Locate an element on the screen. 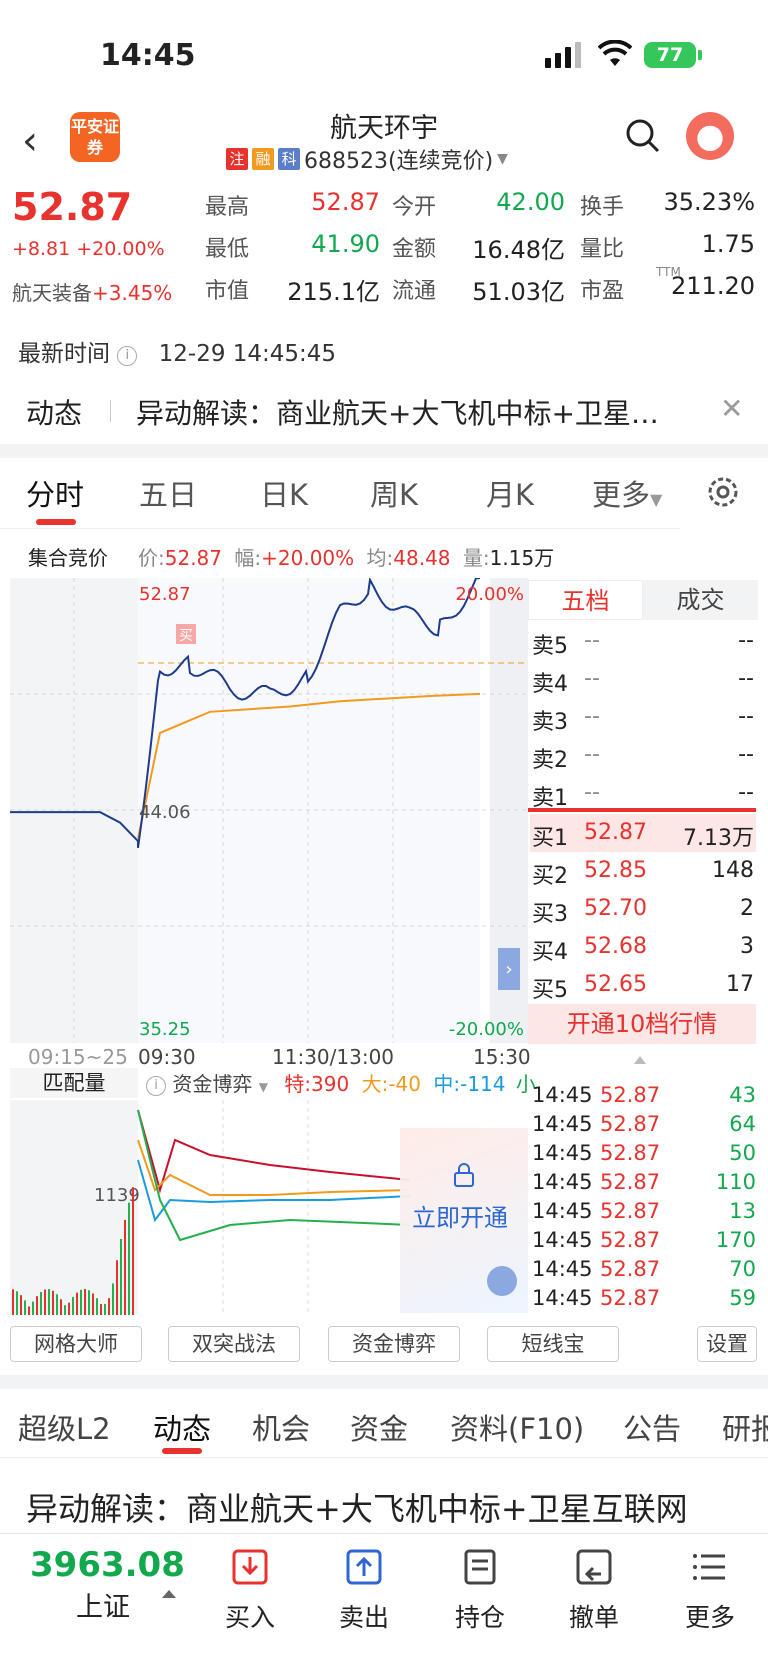 The width and height of the screenshot is (768, 1669). sell-level-row: 卖5 -- -- is located at coordinates (643, 641).